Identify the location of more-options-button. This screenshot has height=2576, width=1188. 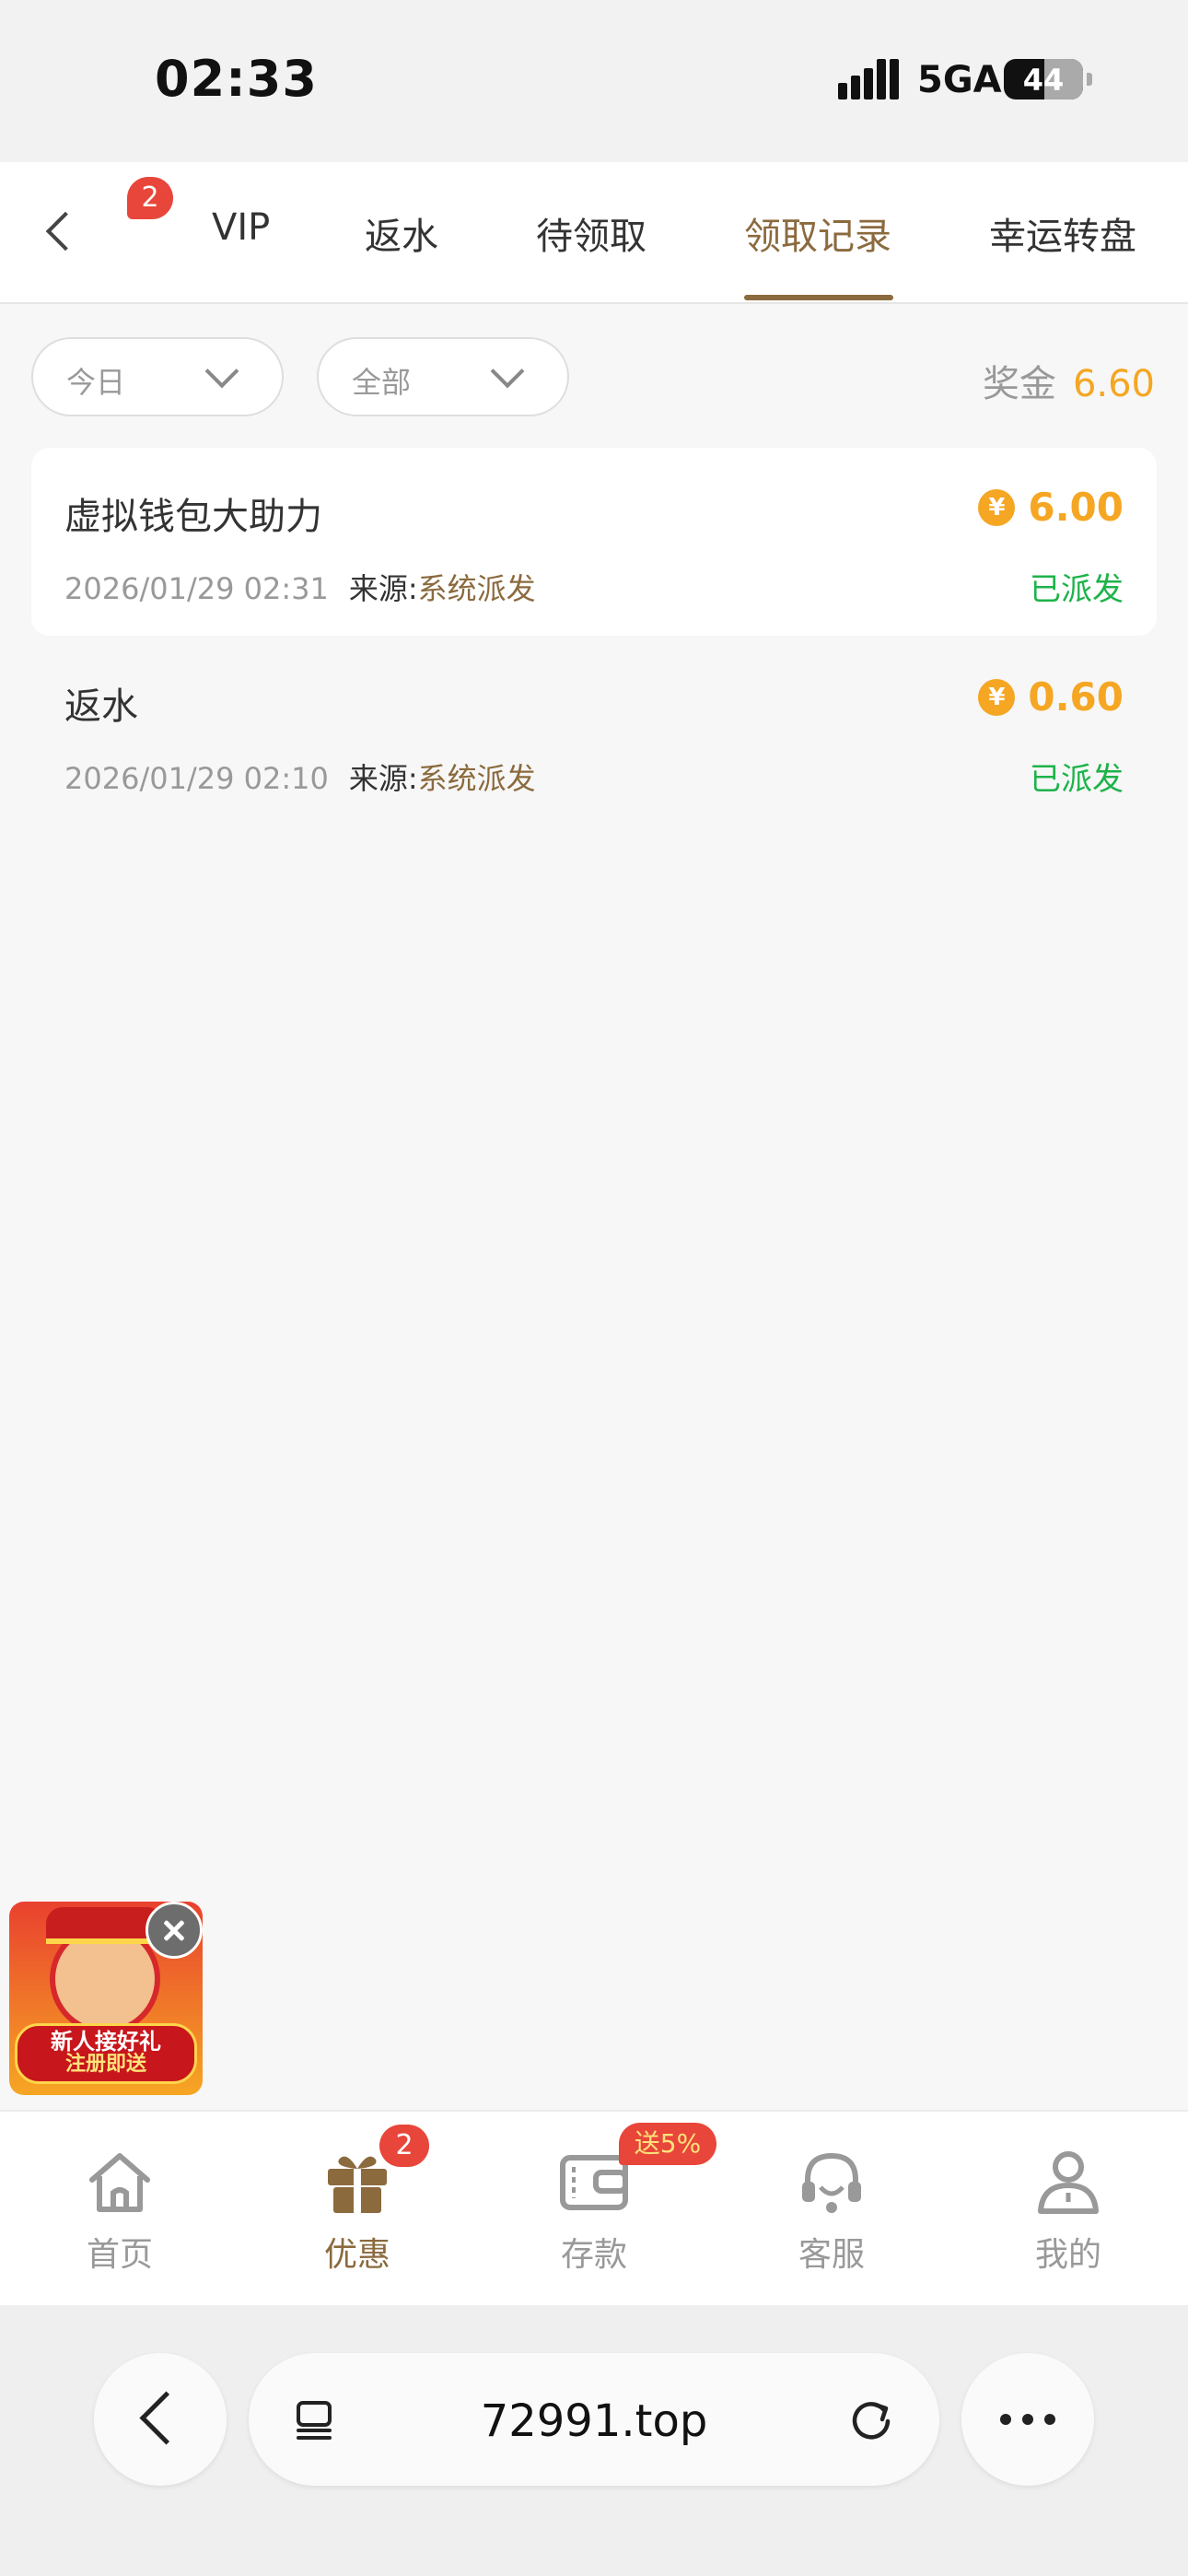
(1027, 2419).